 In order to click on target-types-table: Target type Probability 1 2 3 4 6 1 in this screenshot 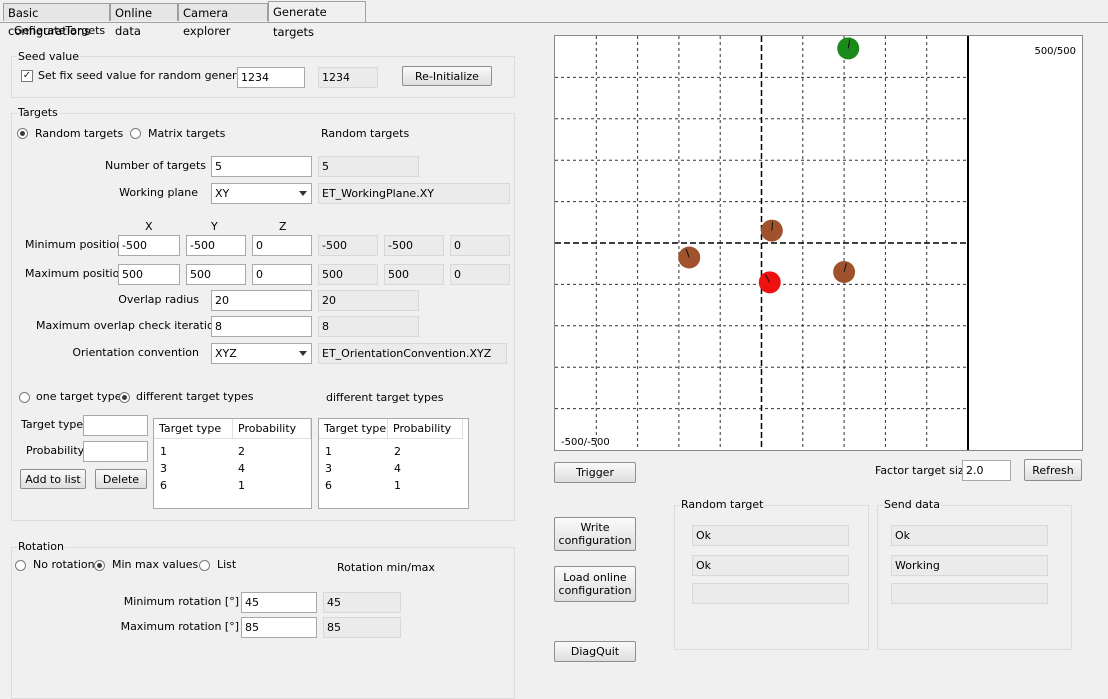, I will do `click(232, 463)`.